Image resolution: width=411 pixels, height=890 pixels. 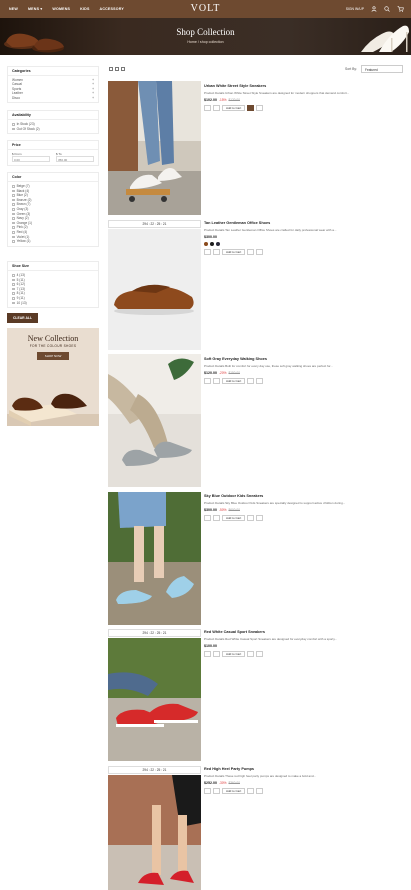 I want to click on search-icon, so click(x=387, y=9).